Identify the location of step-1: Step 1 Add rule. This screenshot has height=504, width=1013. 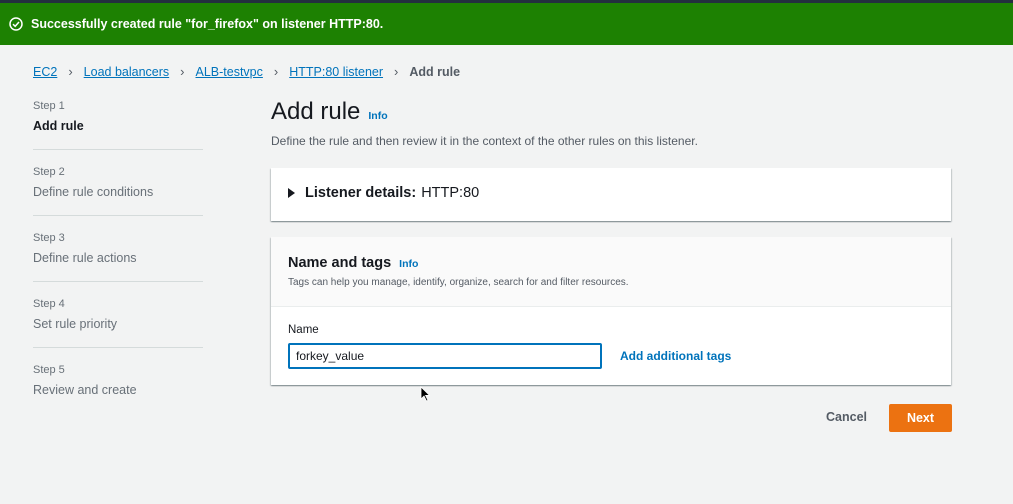
(118, 132).